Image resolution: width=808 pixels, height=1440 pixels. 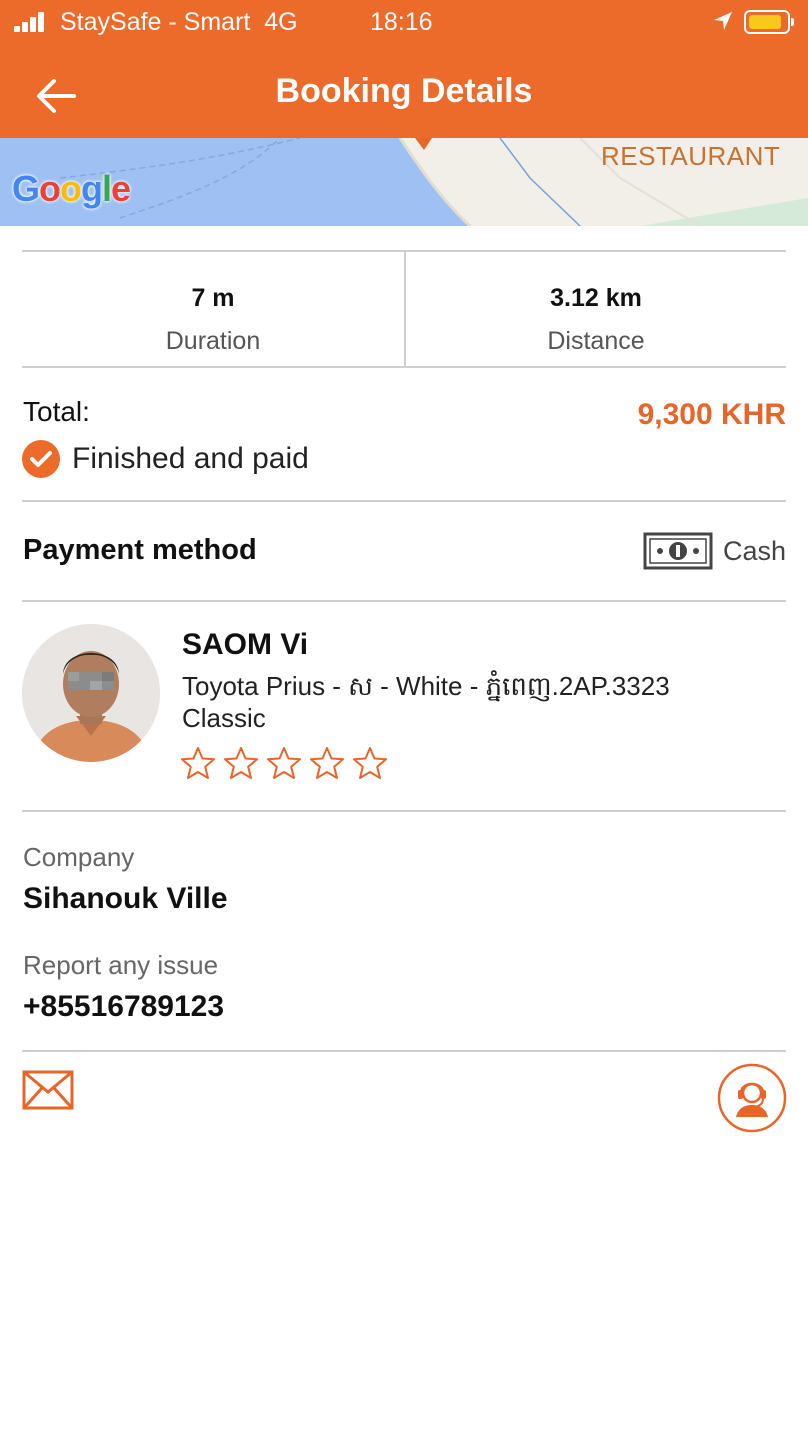 What do you see at coordinates (79, 857) in the screenshot?
I see `company-label: Company` at bounding box center [79, 857].